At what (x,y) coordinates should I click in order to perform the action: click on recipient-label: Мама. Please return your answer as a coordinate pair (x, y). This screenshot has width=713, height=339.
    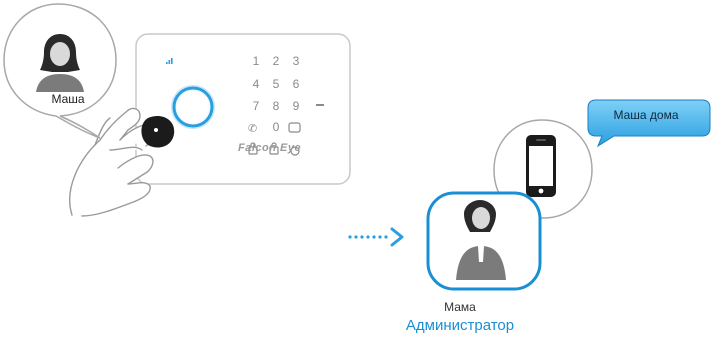
    Looking at the image, I should click on (460, 307).